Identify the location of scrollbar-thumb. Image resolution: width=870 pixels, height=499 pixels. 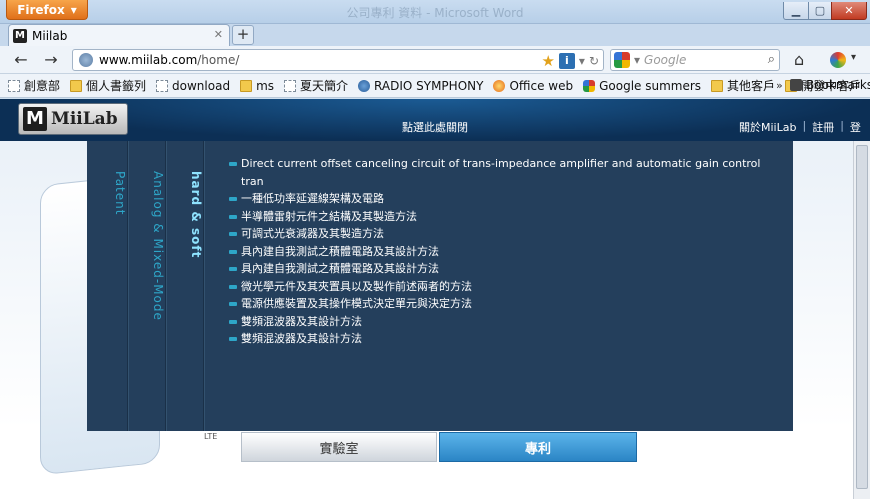
(862, 317).